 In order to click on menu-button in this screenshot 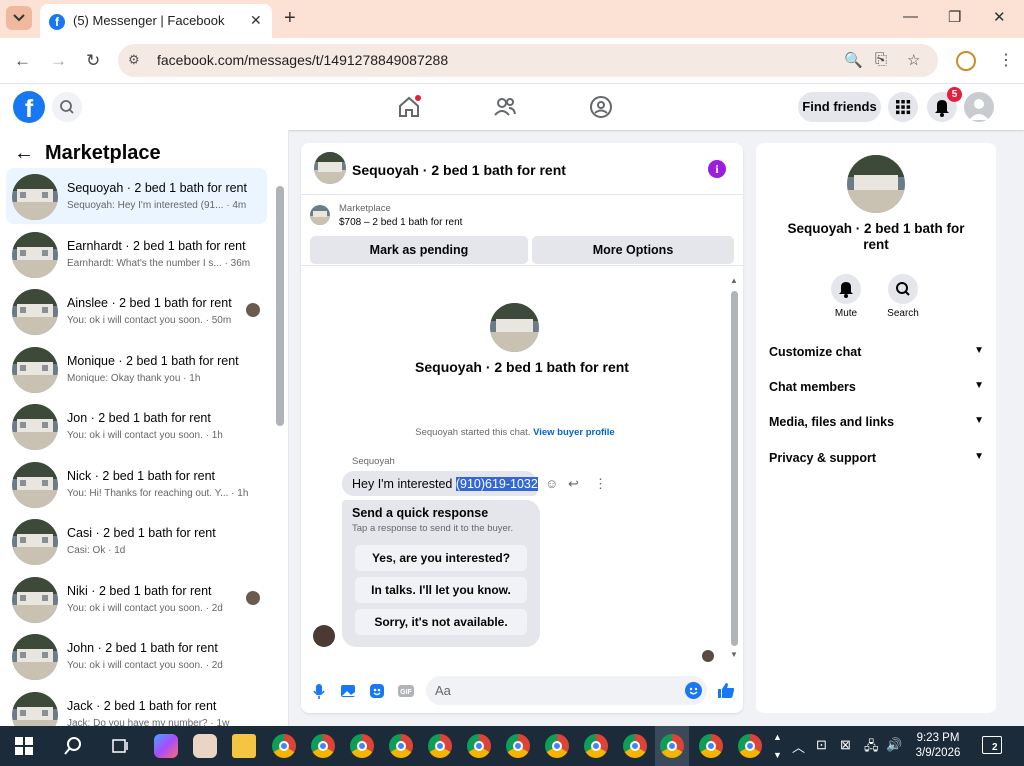, I will do `click(903, 107)`.